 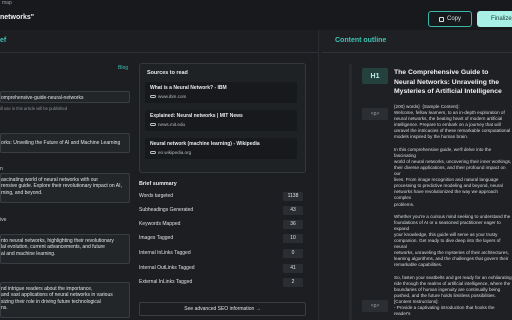 I want to click on right-divider, so click(x=417, y=52).